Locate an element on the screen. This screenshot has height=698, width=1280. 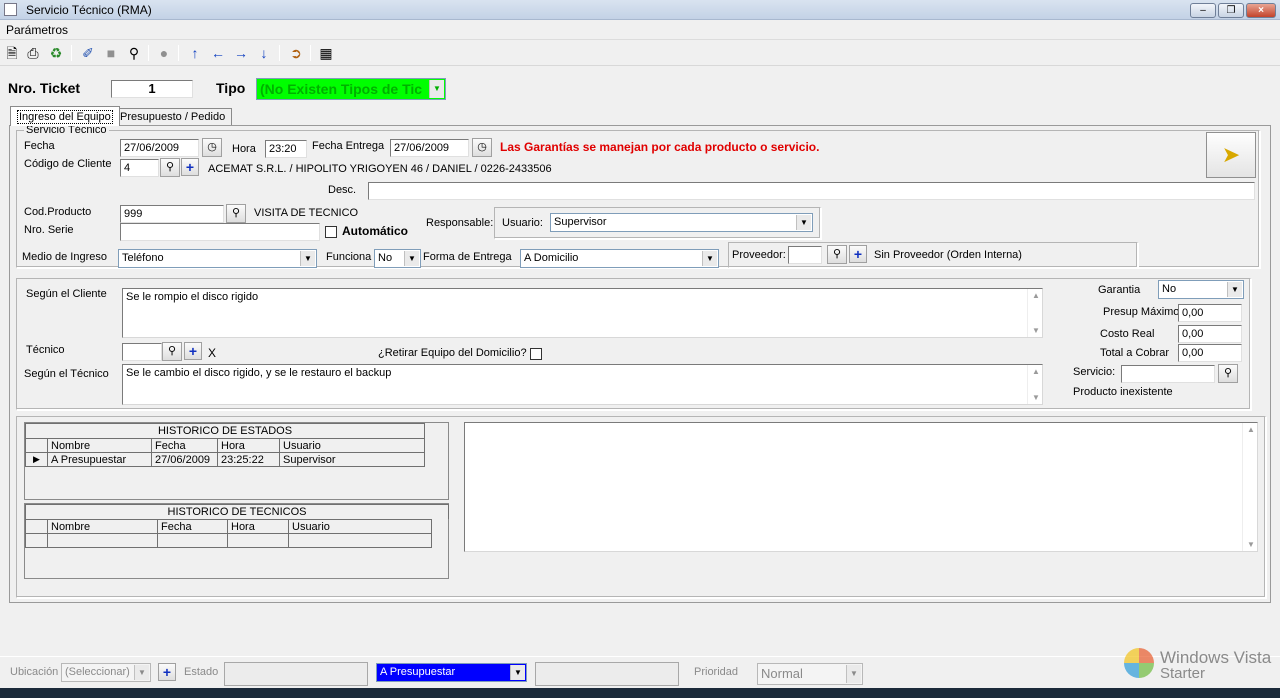
taskbar is located at coordinates (640, 693).